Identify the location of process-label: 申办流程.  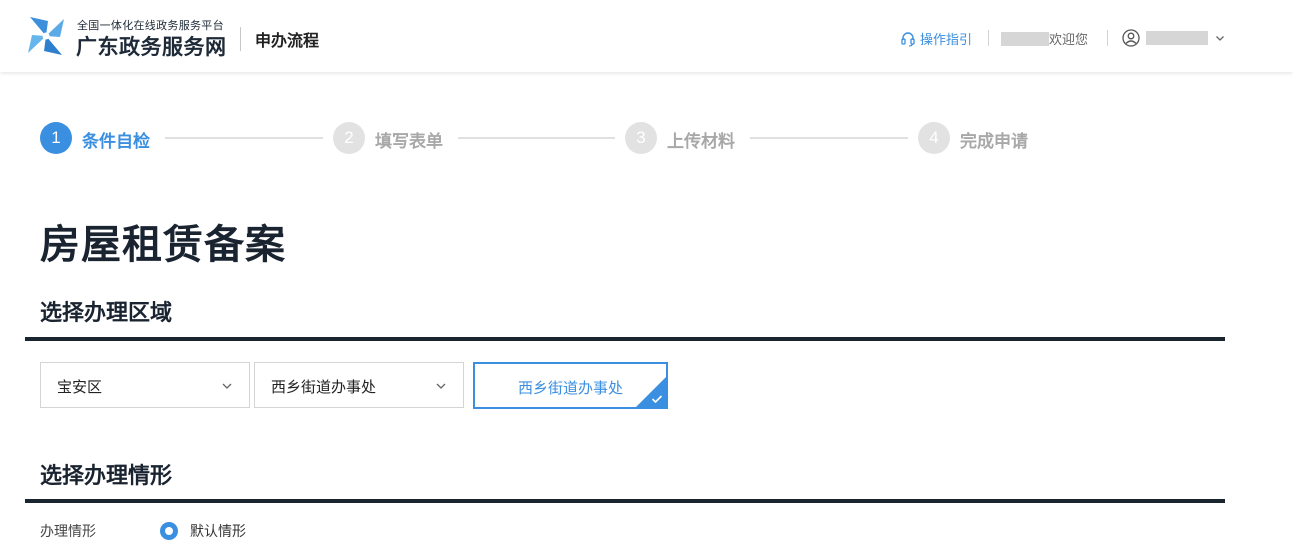
(287, 40).